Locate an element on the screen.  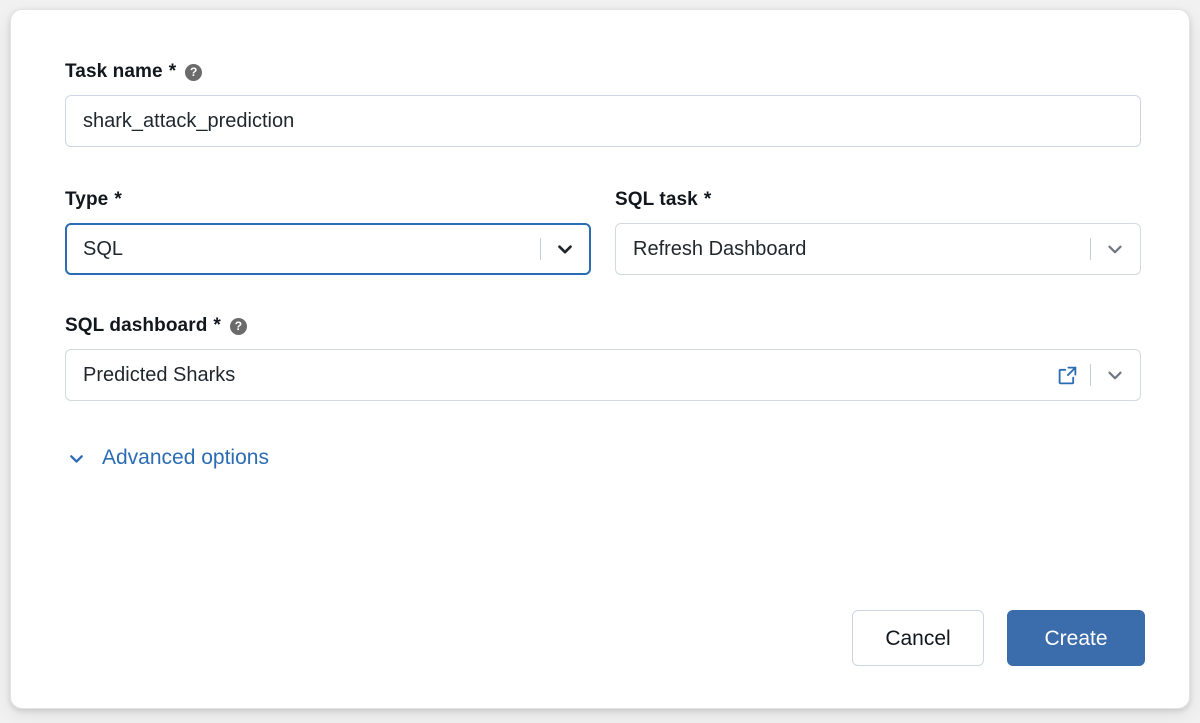
dialog-footer: Cancel Create is located at coordinates (998, 638).